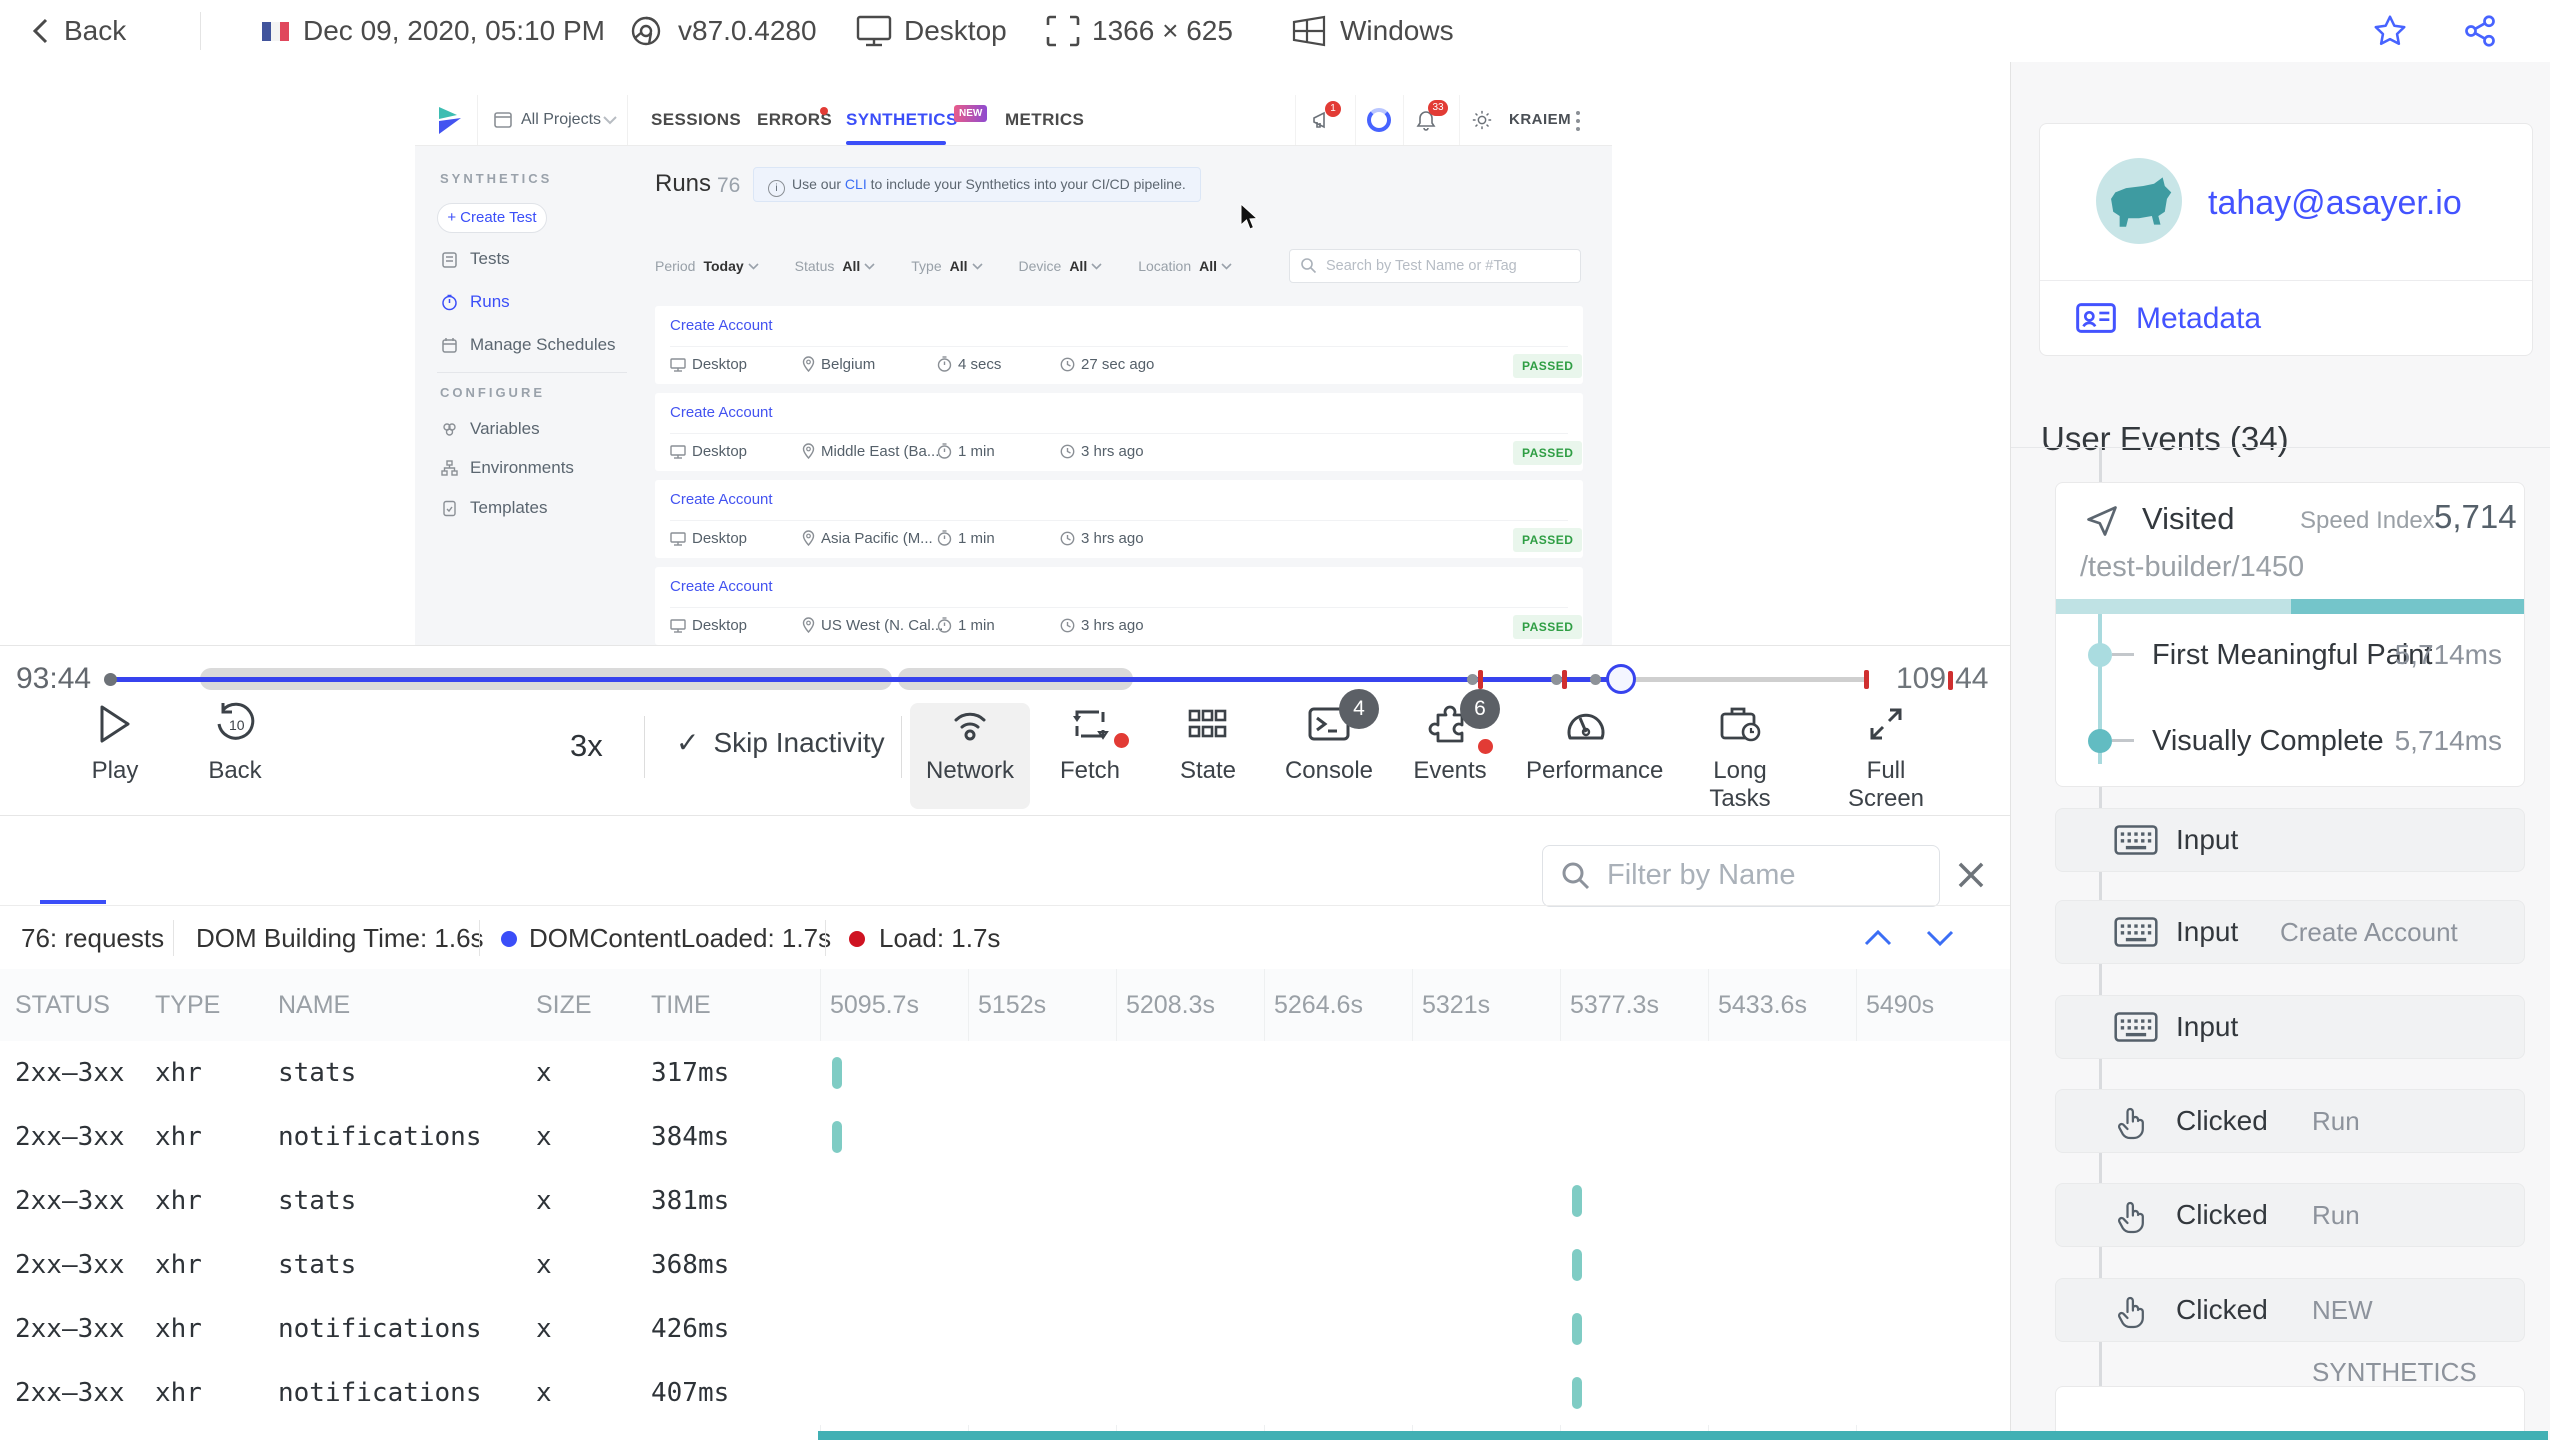  Describe the element at coordinates (707, 266) in the screenshot. I see `runs-filter: Period Today` at that location.